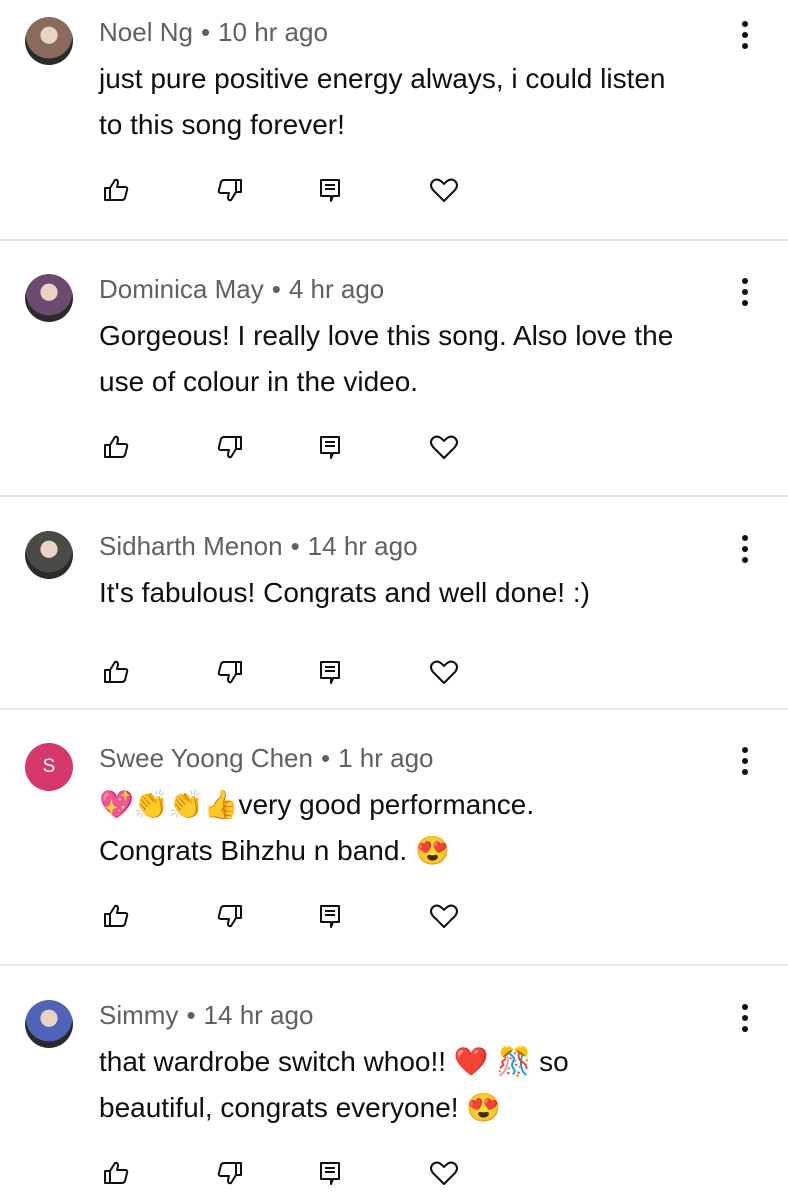  I want to click on comment-text-line: Congrats Bihzhu n band. 😍, so click(274, 850).